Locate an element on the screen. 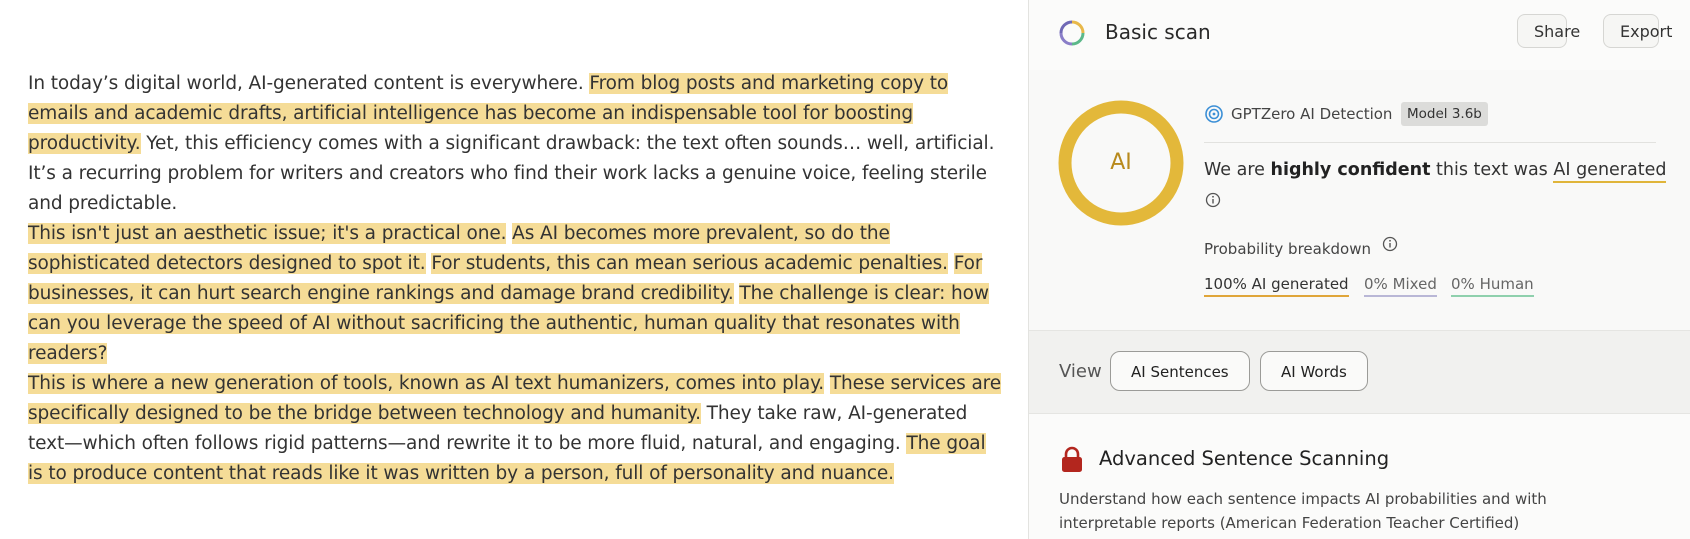 The image size is (1690, 539). stat-human: 0% Human is located at coordinates (1492, 286).